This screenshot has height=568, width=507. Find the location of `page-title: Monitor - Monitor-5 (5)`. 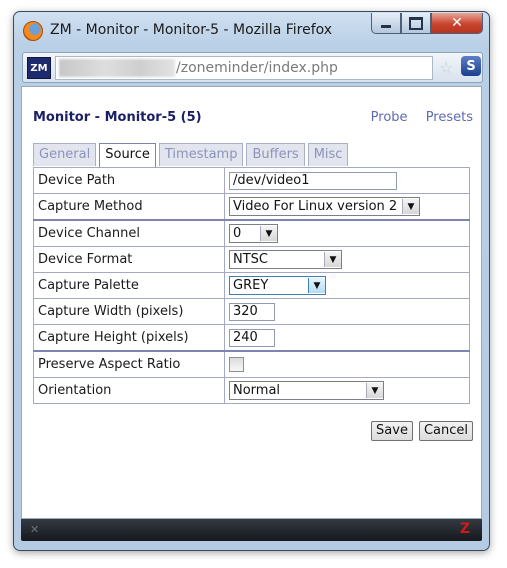

page-title: Monitor - Monitor-5 (5) is located at coordinates (117, 117).